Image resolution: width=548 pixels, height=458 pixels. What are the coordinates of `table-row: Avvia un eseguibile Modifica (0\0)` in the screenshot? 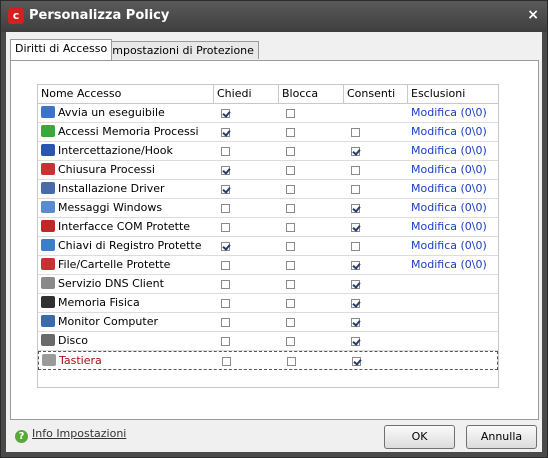 It's located at (268, 113).